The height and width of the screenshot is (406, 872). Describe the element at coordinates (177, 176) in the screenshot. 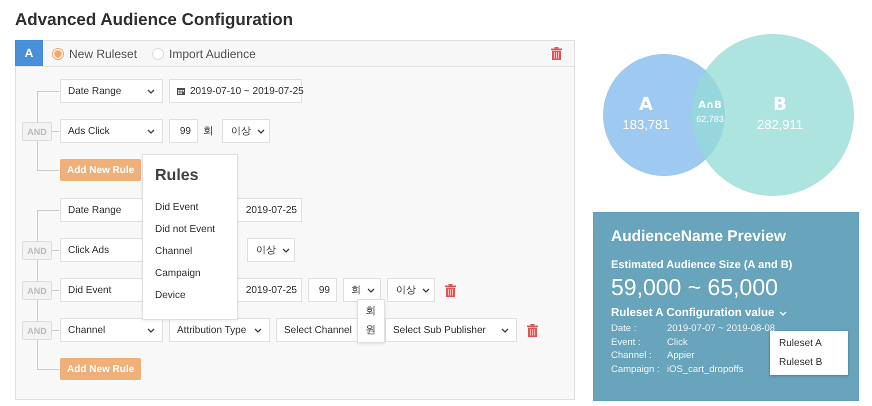

I see `menu-title: Rules` at that location.